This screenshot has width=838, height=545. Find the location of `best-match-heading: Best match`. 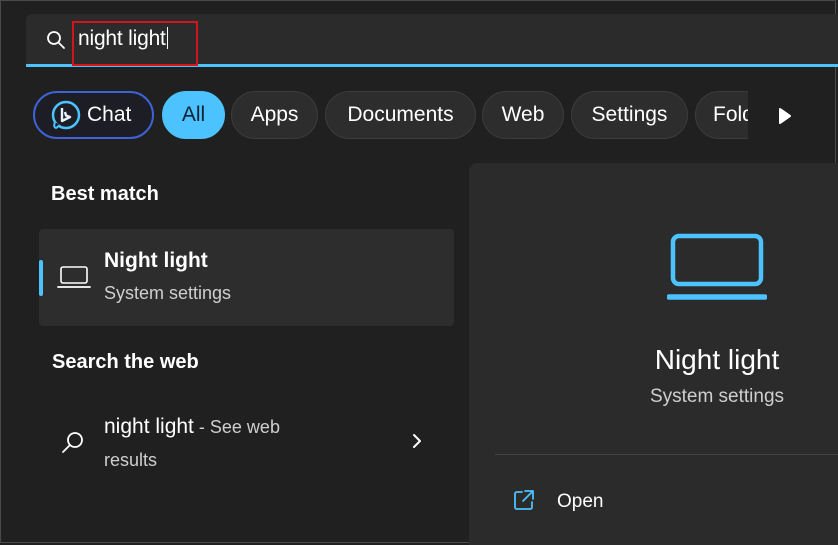

best-match-heading: Best match is located at coordinates (105, 194).